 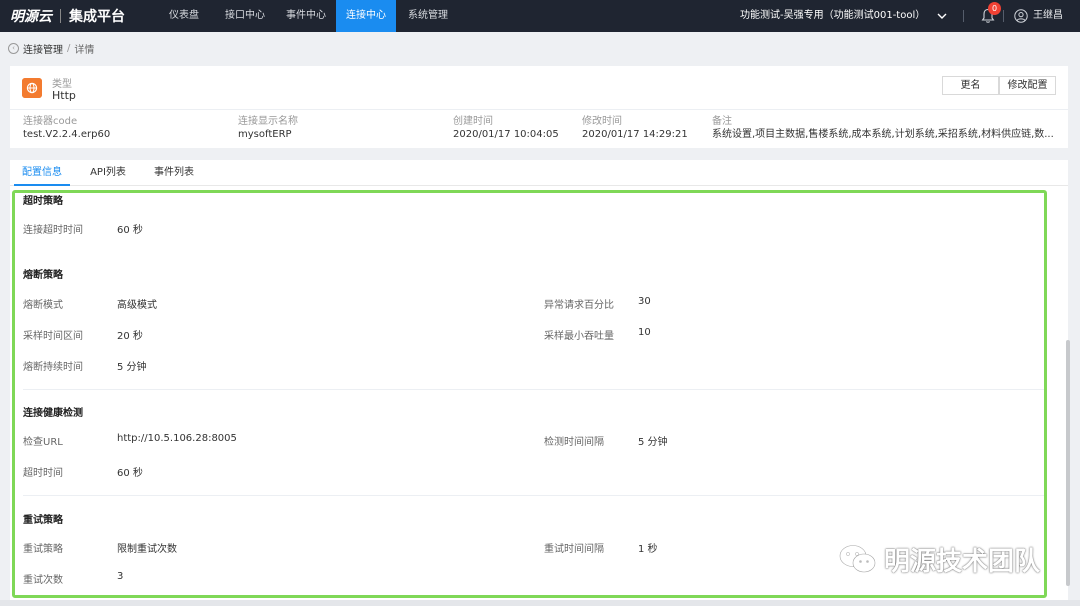 I want to click on field-value: 3, so click(x=120, y=576).